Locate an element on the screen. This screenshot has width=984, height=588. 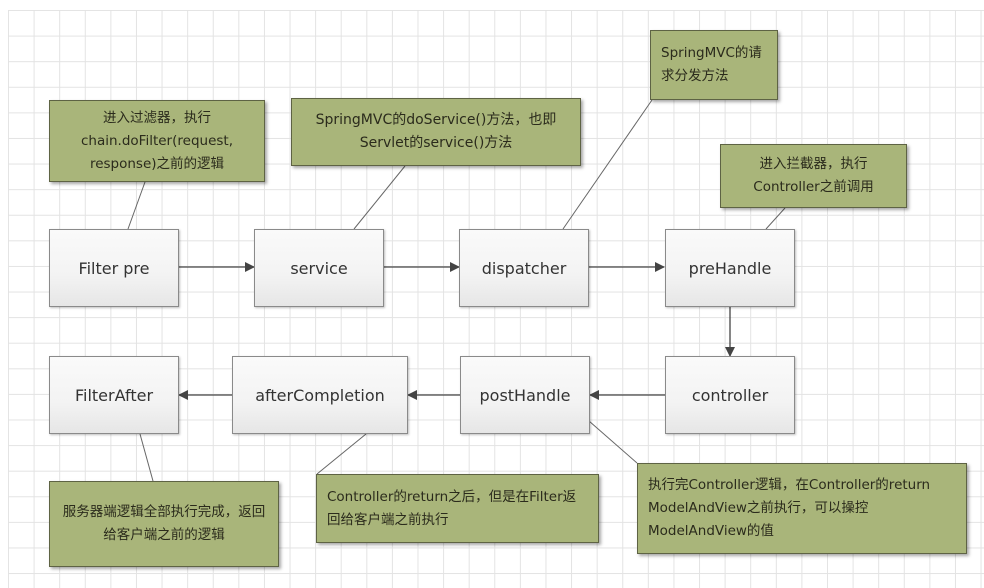
node-label: Filter pre is located at coordinates (114, 268).